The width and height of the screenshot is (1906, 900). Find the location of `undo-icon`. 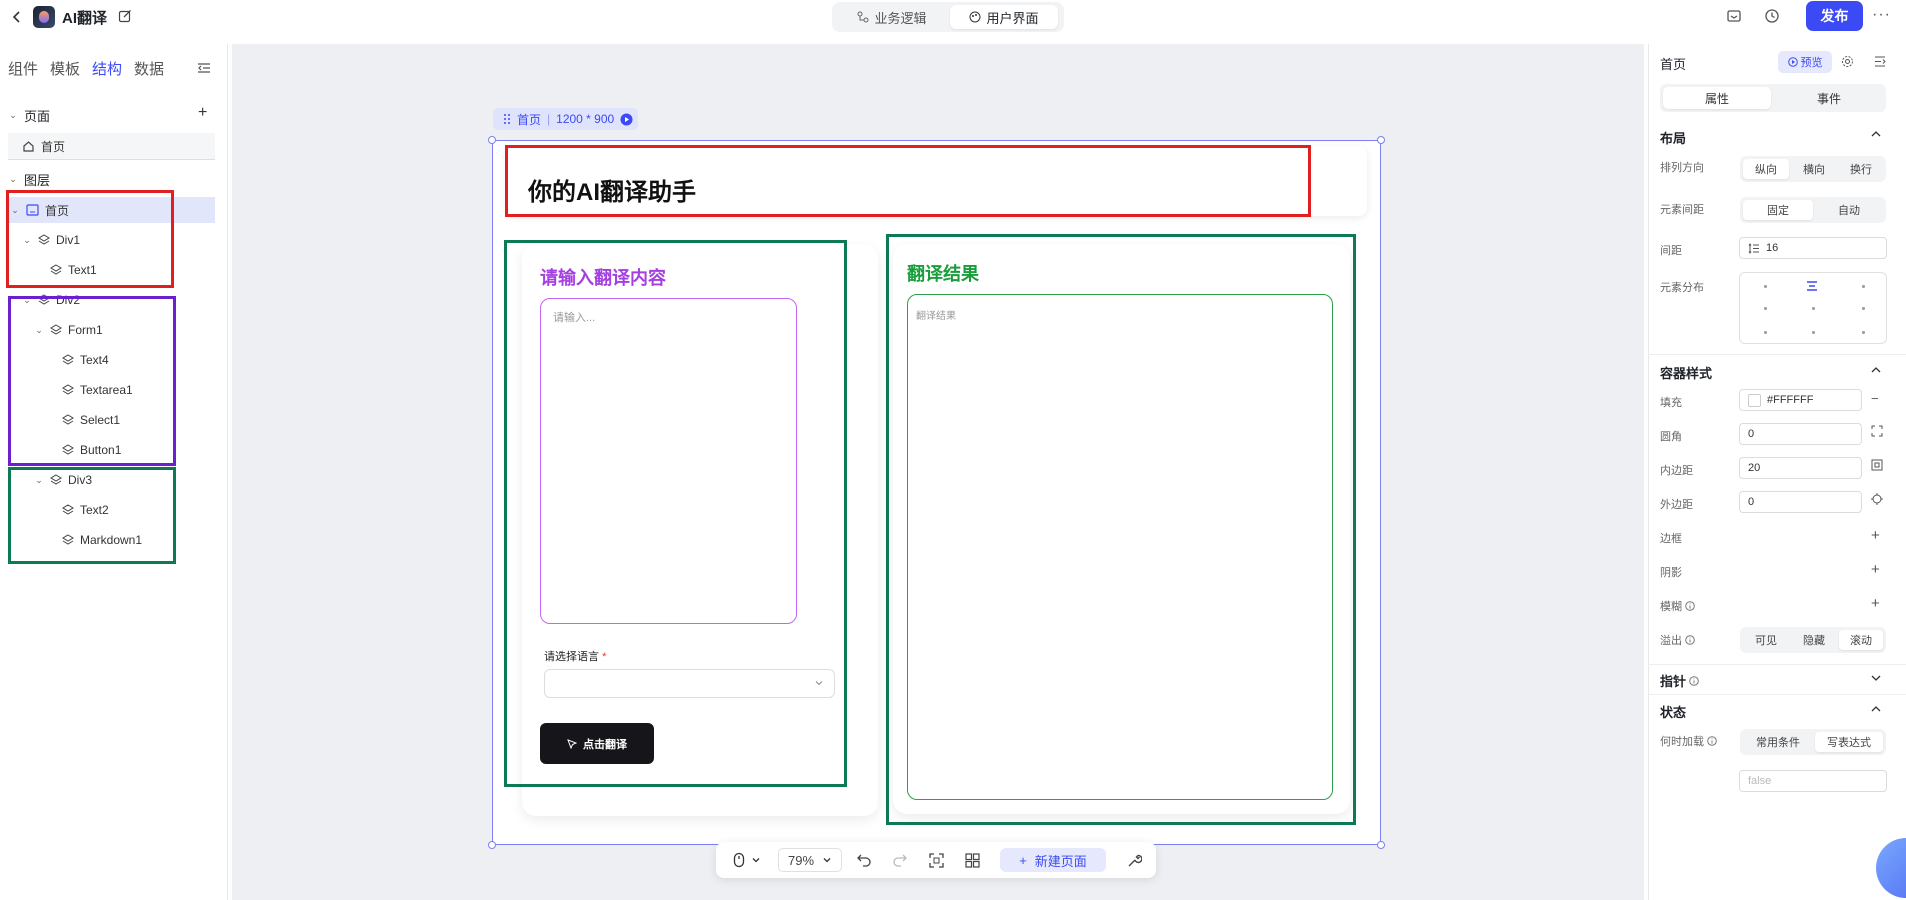

undo-icon is located at coordinates (864, 860).